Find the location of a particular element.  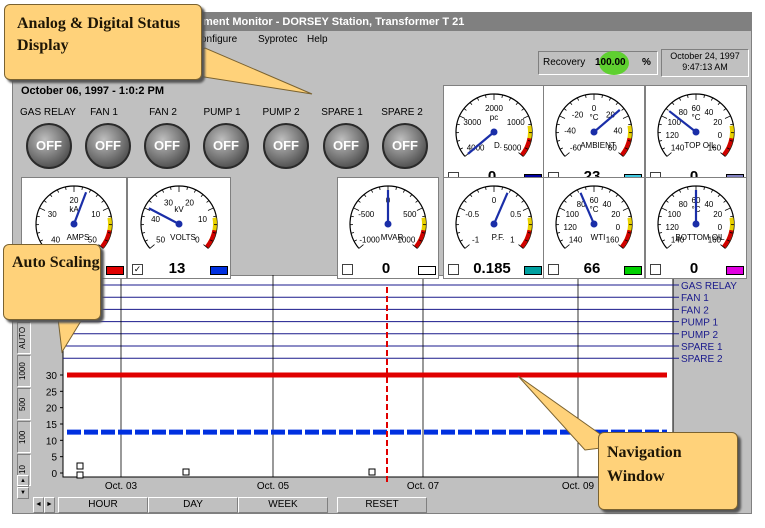

navigation-window-callout: Navigation Window is located at coordinates (668, 471).